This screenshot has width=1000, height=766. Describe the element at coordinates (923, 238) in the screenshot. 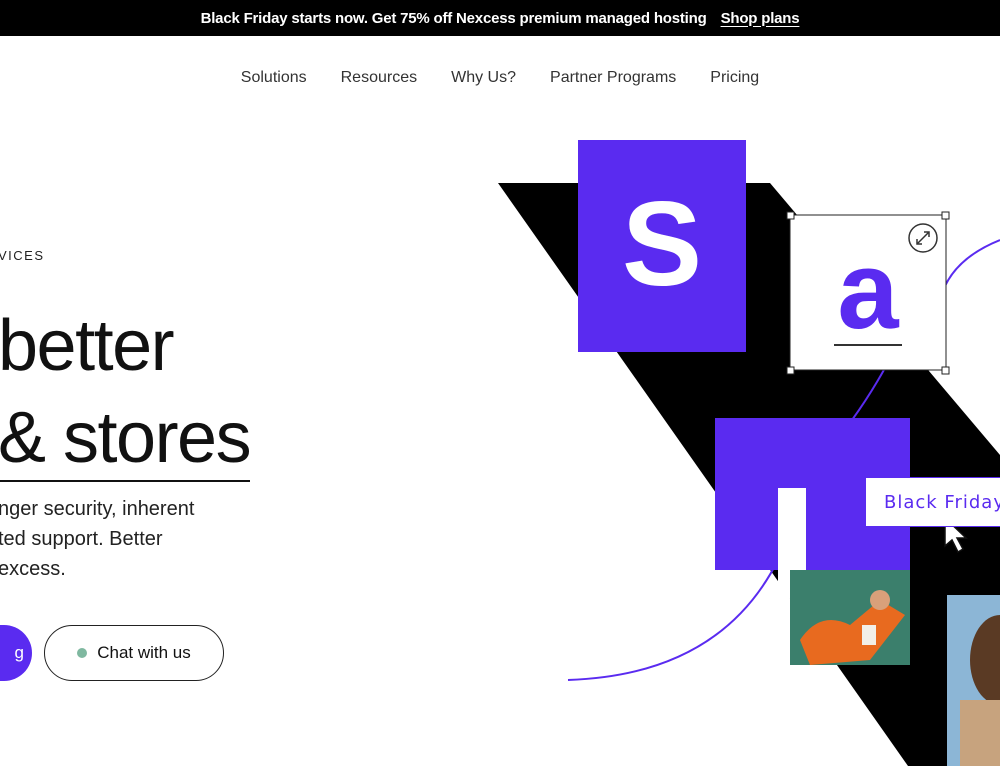

I see `expand-icon` at that location.